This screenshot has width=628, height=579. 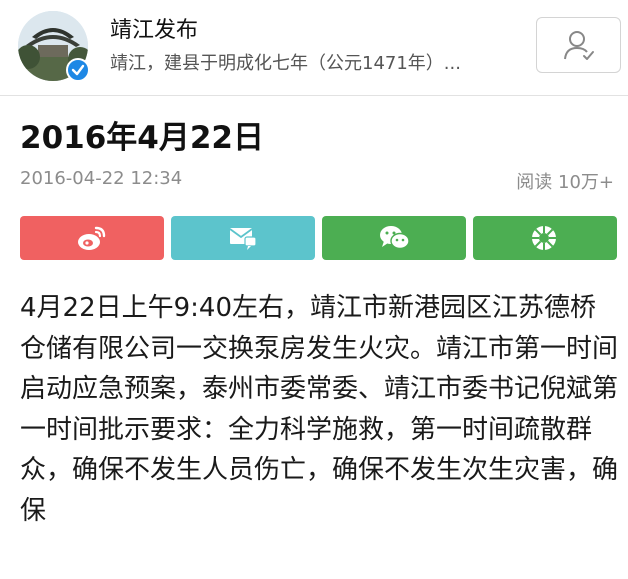 I want to click on moments-icon, so click(x=544, y=238).